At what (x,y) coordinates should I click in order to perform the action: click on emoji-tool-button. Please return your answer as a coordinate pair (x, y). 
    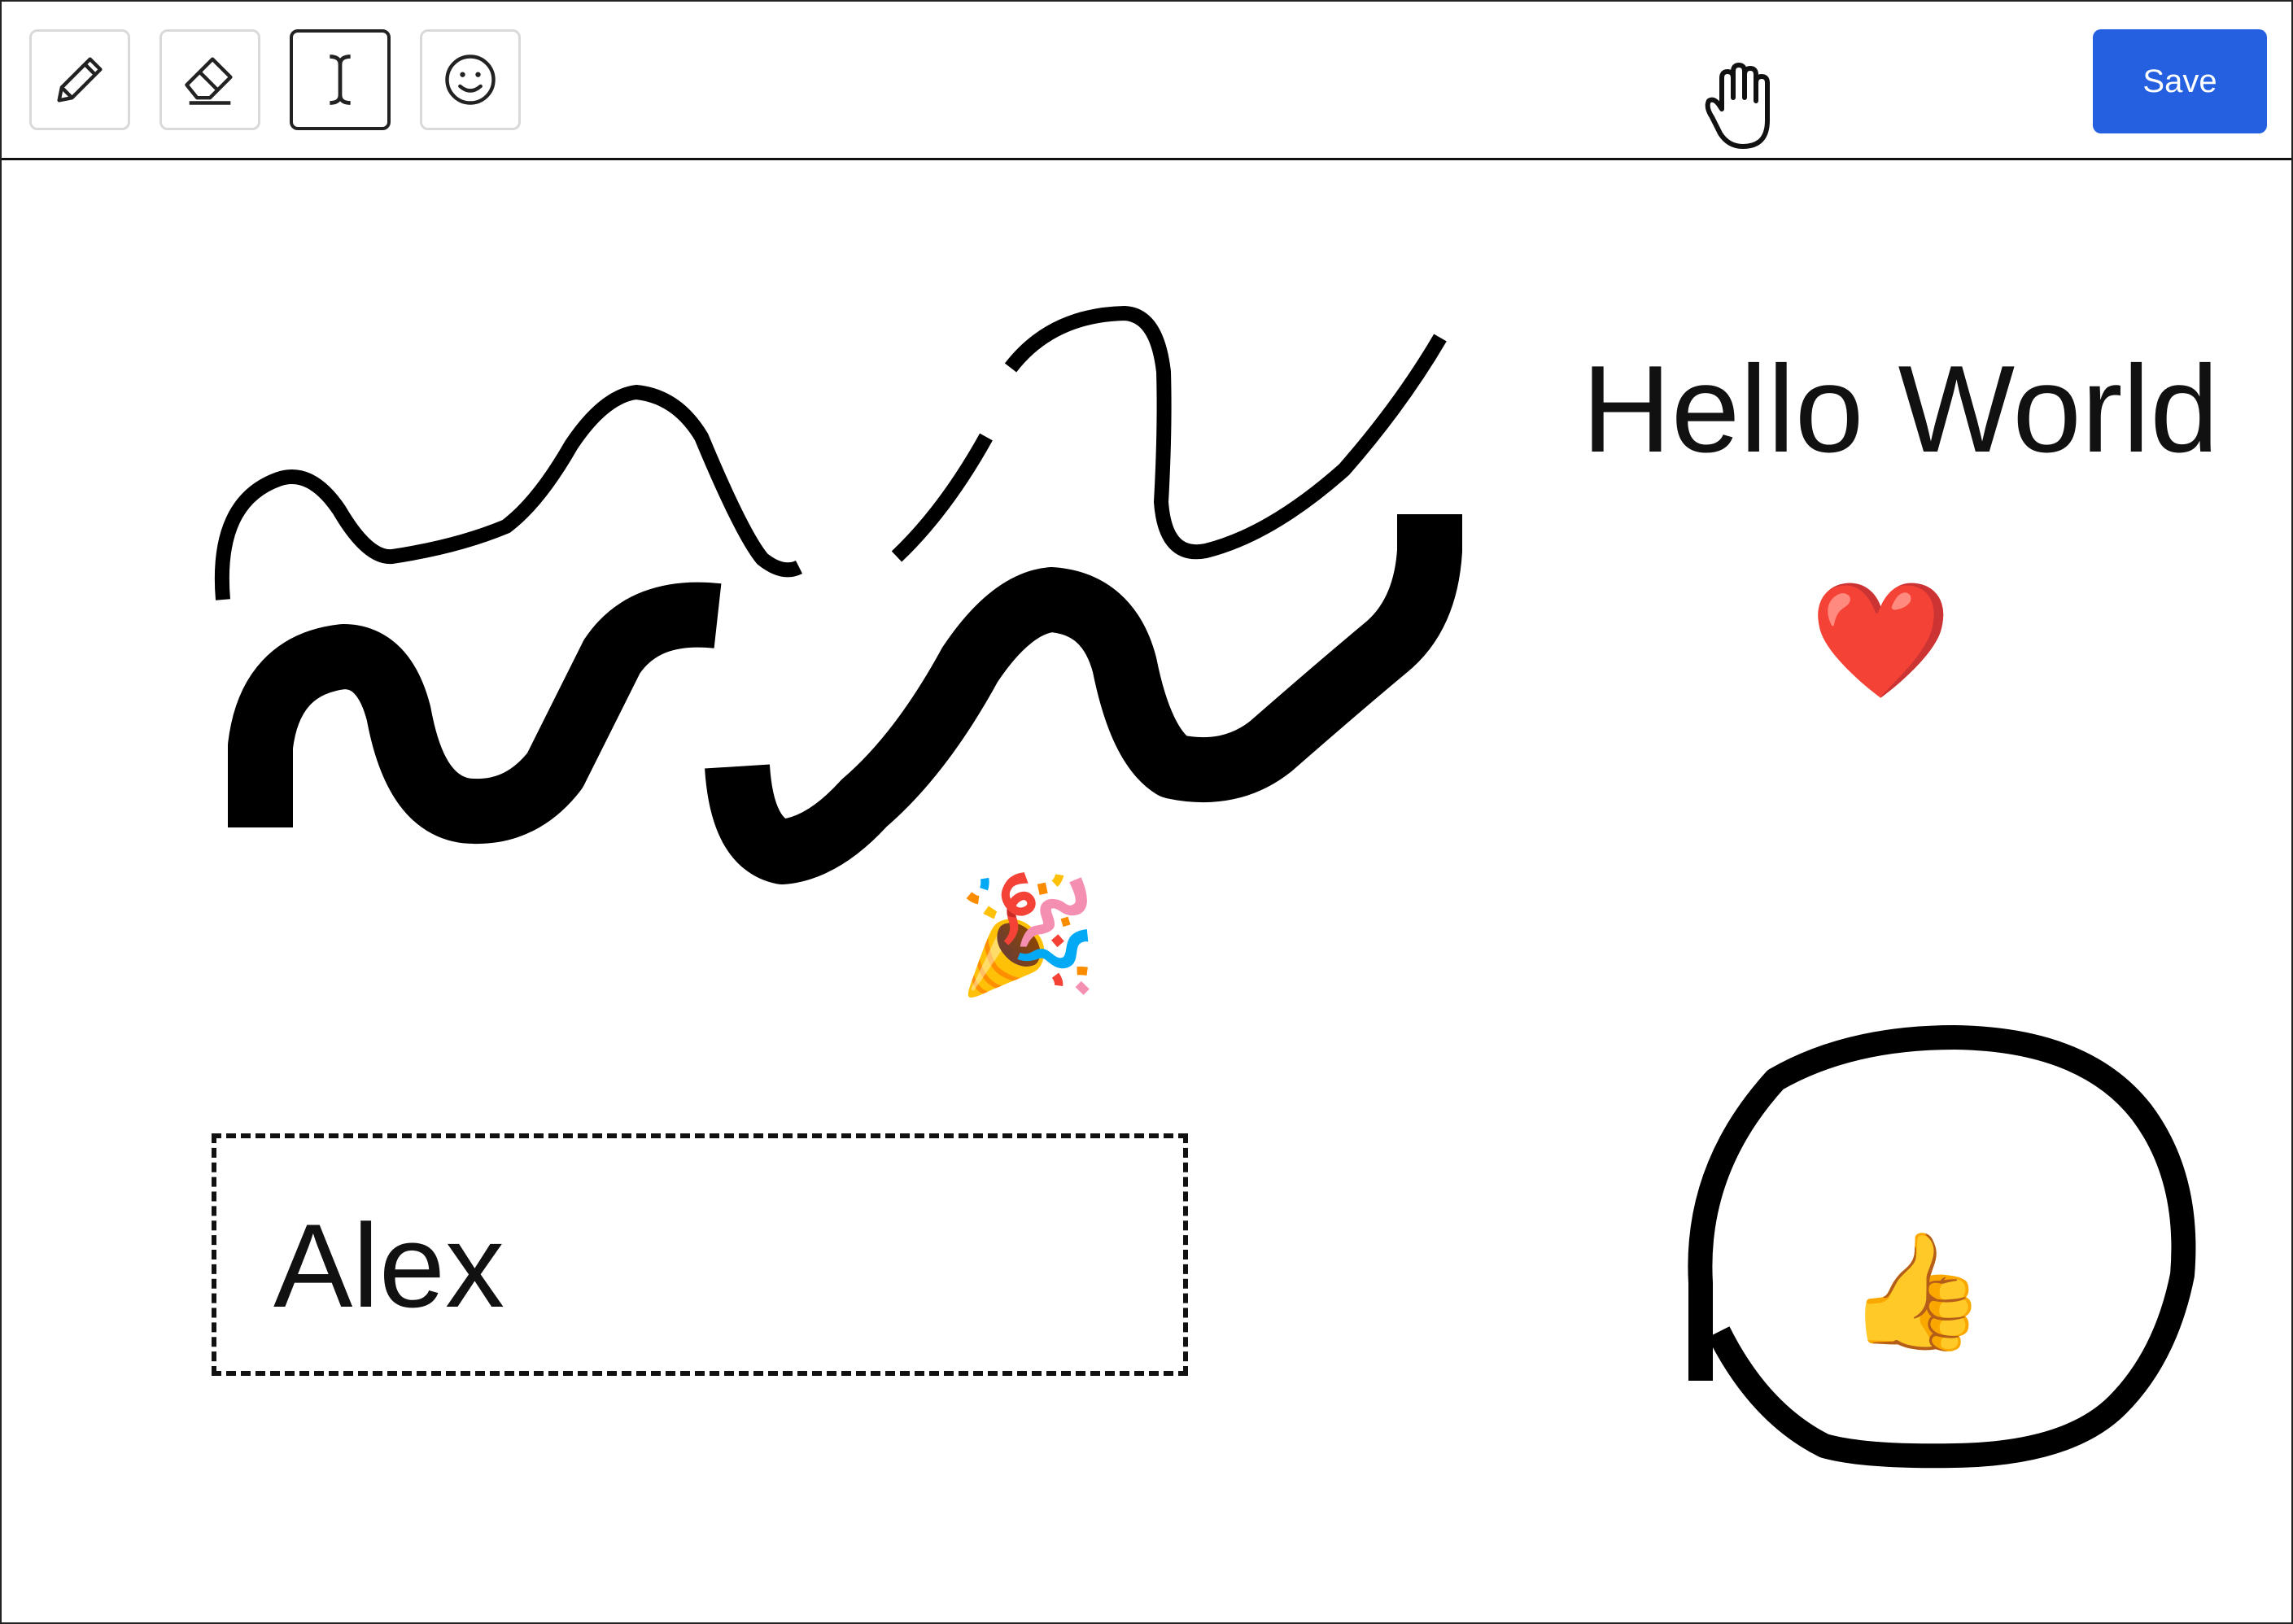
    Looking at the image, I should click on (470, 79).